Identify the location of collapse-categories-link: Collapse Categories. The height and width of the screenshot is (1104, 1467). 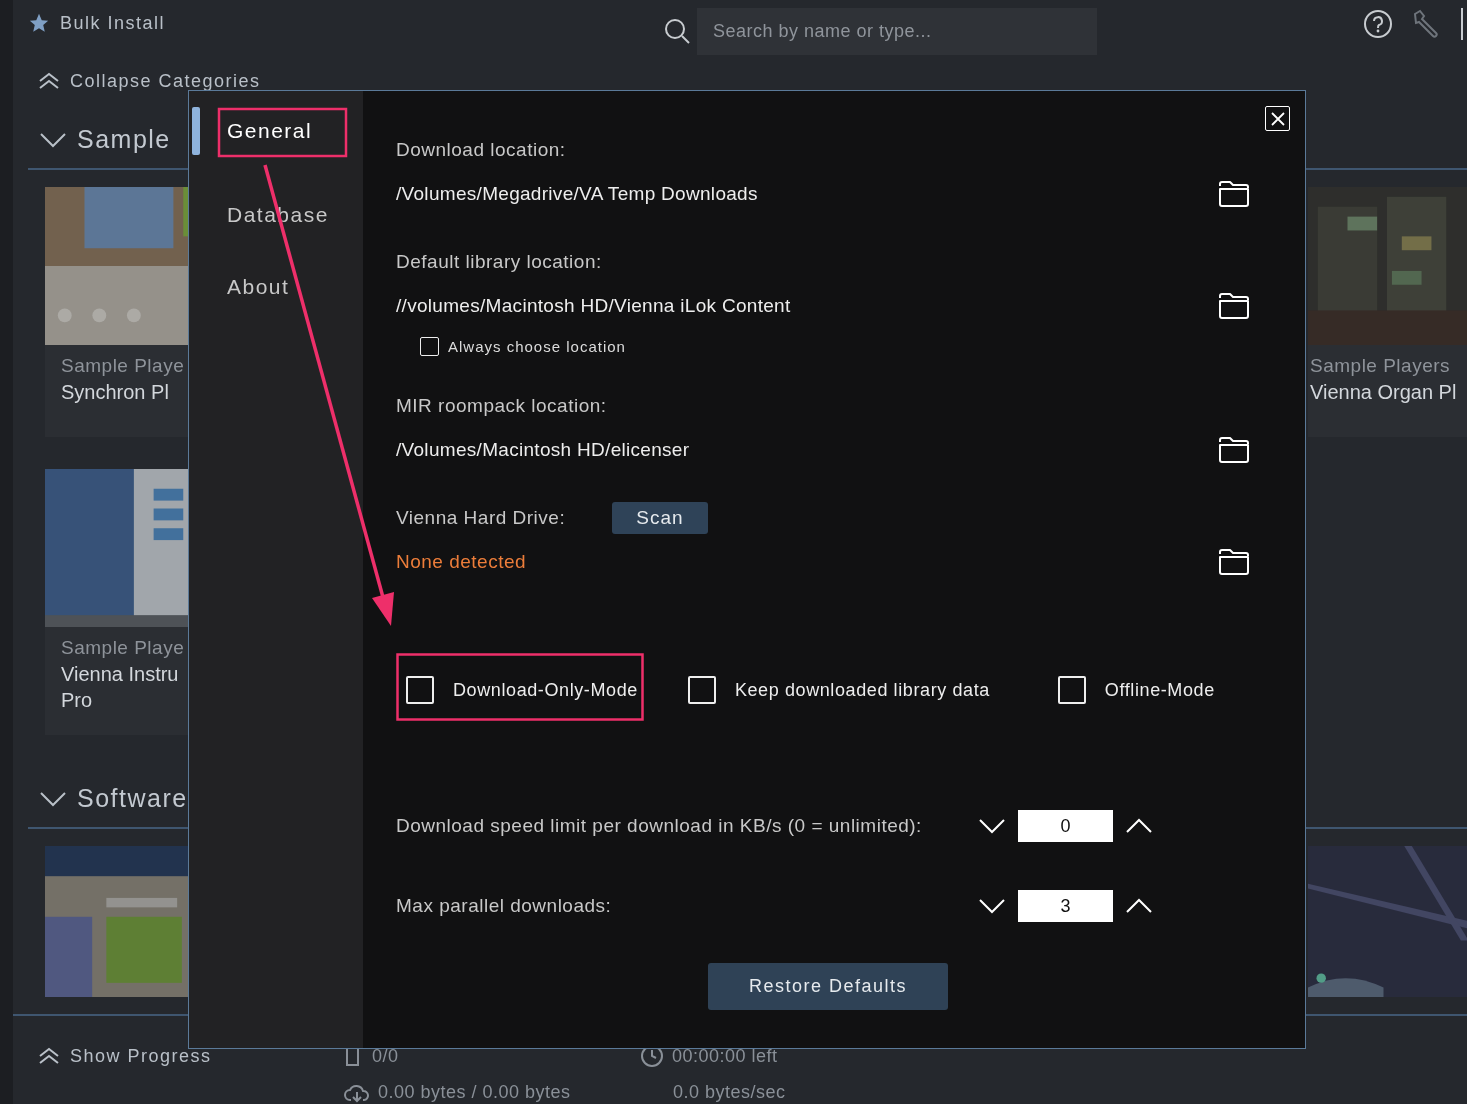
(165, 81).